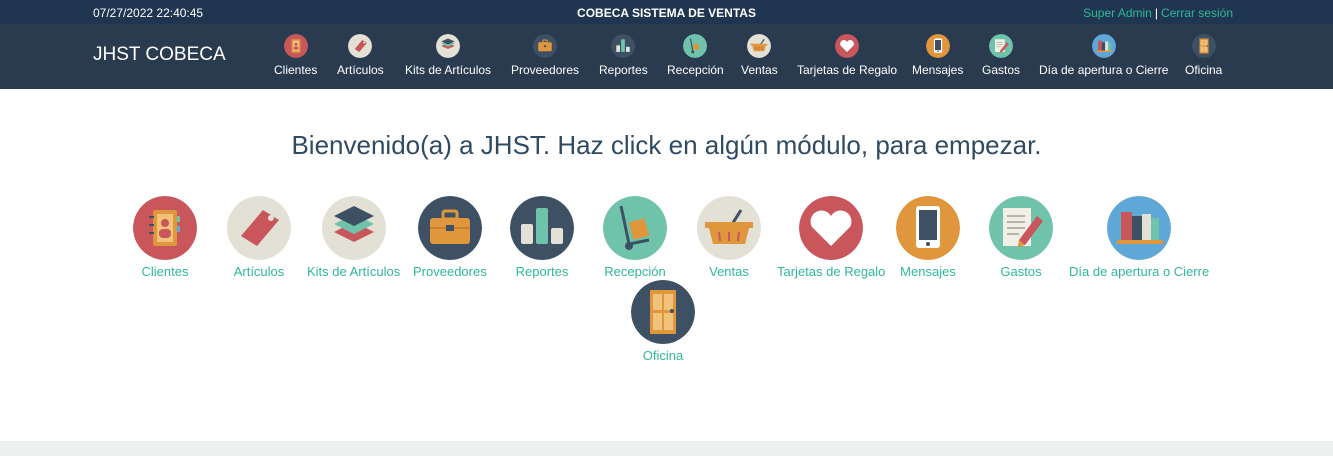 This screenshot has width=1333, height=456. What do you see at coordinates (635, 271) in the screenshot?
I see `module-label: Recepción` at bounding box center [635, 271].